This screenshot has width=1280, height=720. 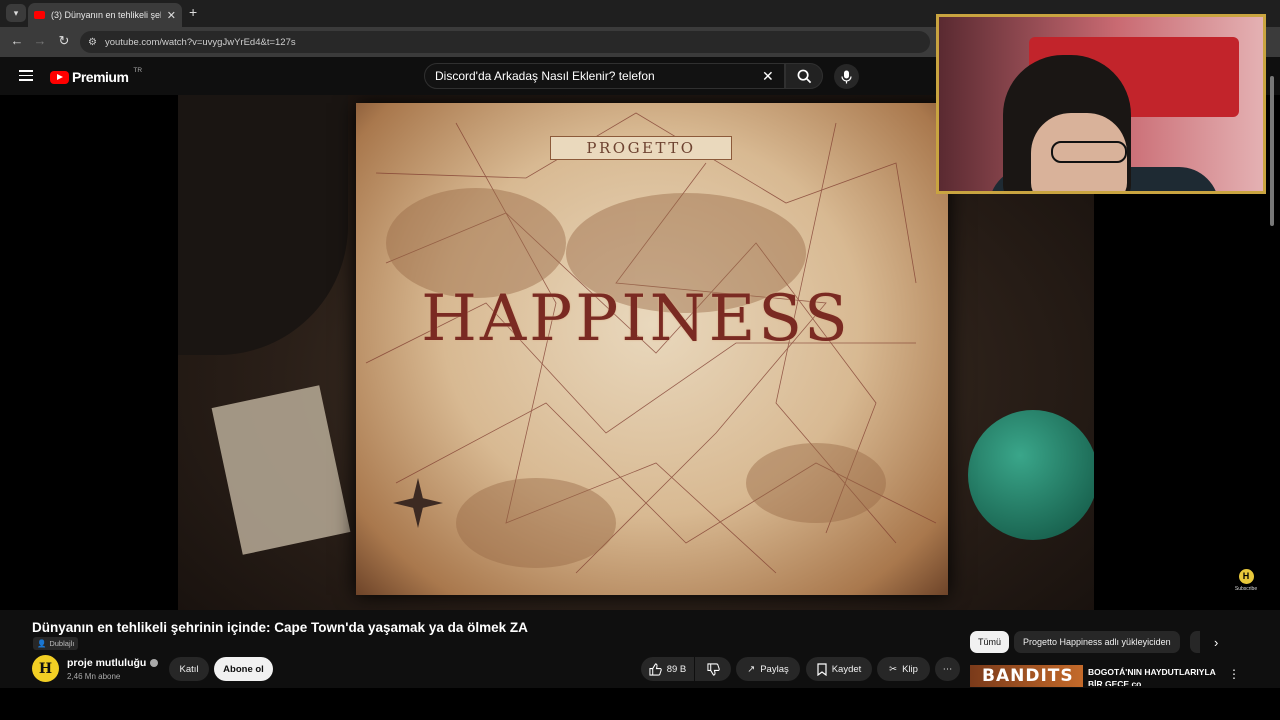 I want to click on youtube-premium-logo: Premium TR, so click(x=96, y=75).